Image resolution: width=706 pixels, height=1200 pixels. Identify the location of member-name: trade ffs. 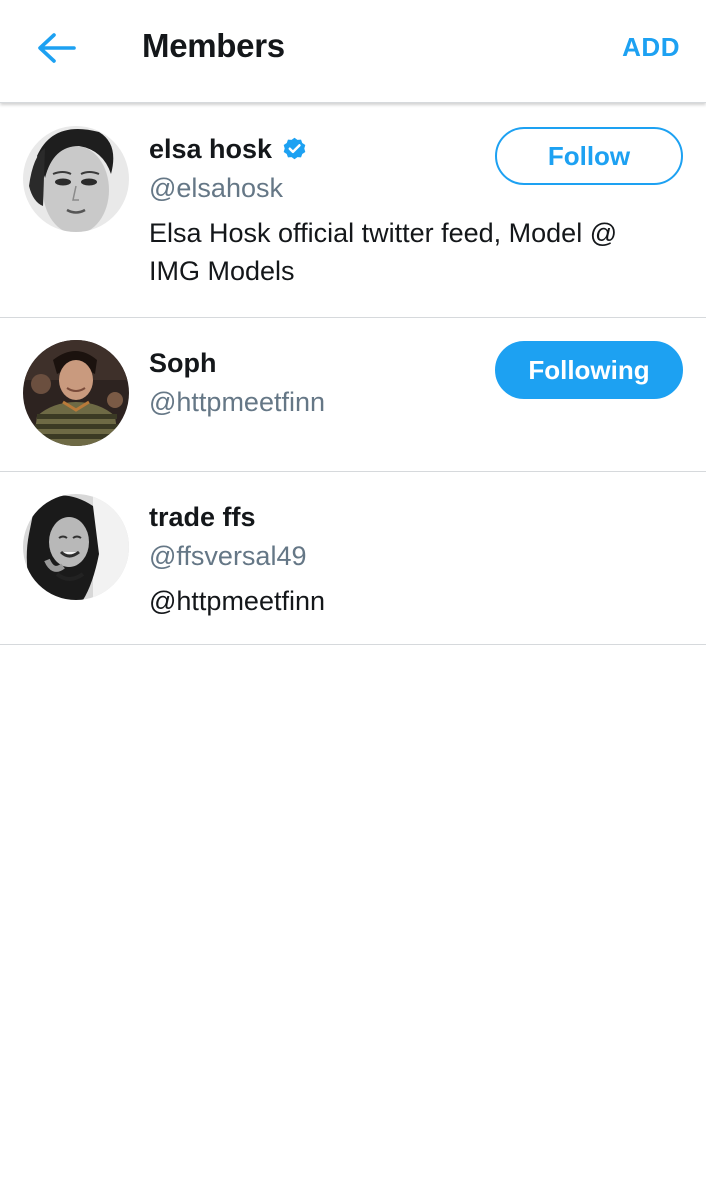
(202, 517).